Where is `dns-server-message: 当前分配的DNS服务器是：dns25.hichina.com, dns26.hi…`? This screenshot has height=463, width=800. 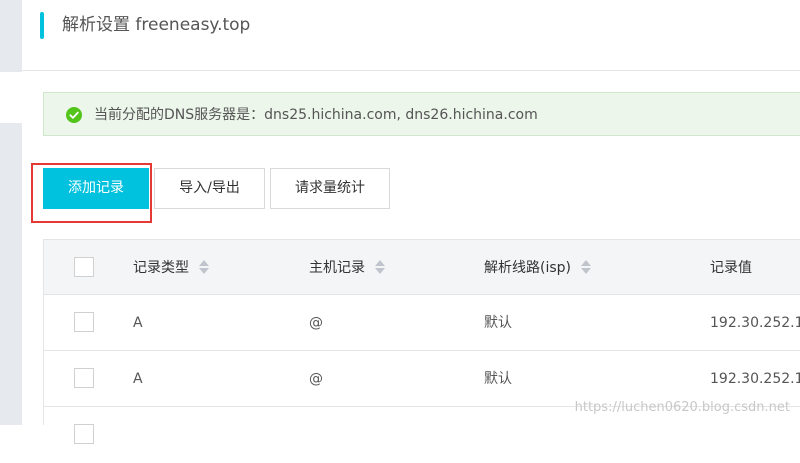 dns-server-message: 当前分配的DNS服务器是：dns25.hichina.com, dns26.hi… is located at coordinates (316, 115).